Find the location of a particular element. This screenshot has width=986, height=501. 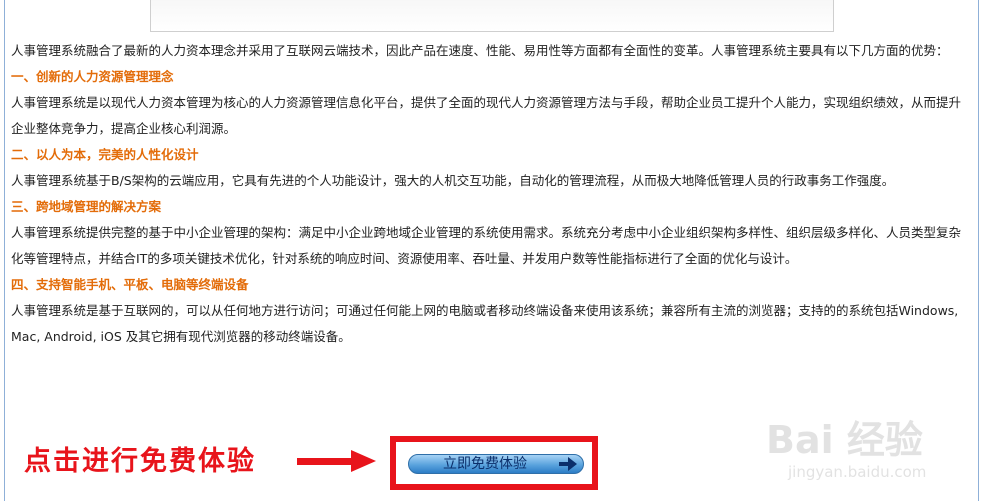

cta-callout: 点击进行免费体验 is located at coordinates (140, 461).